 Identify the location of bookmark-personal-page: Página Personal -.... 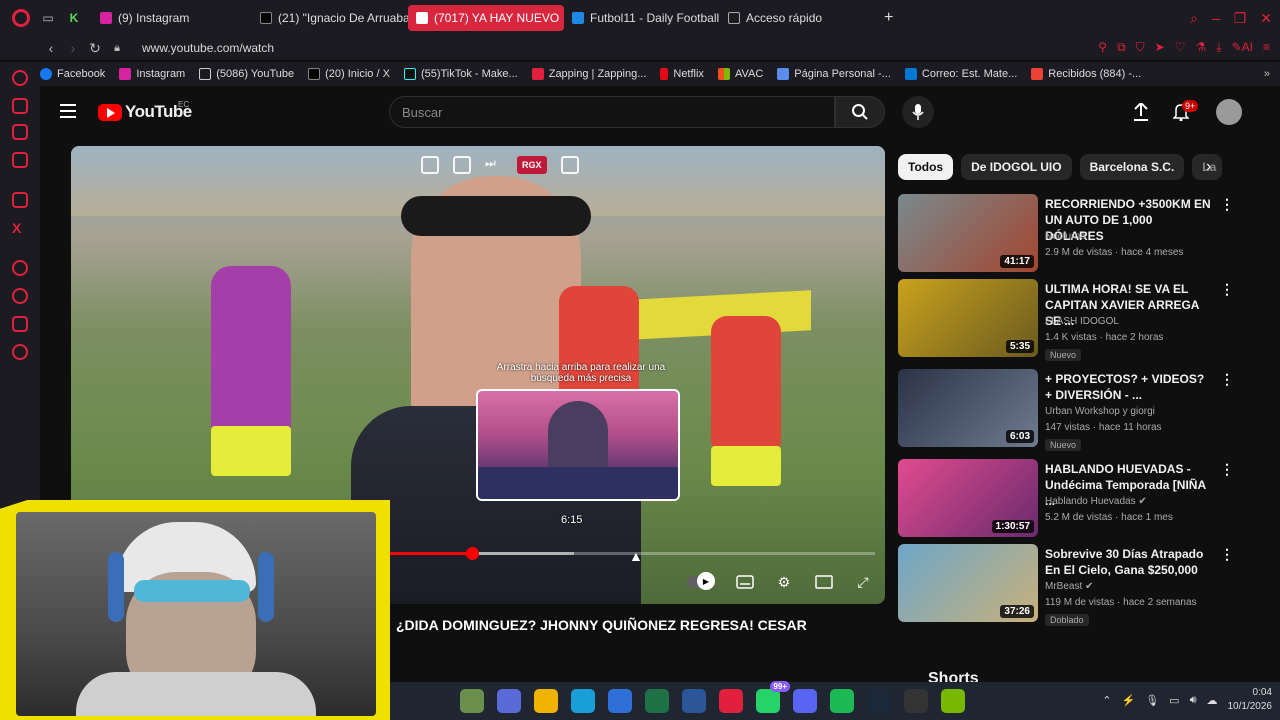
(834, 74).